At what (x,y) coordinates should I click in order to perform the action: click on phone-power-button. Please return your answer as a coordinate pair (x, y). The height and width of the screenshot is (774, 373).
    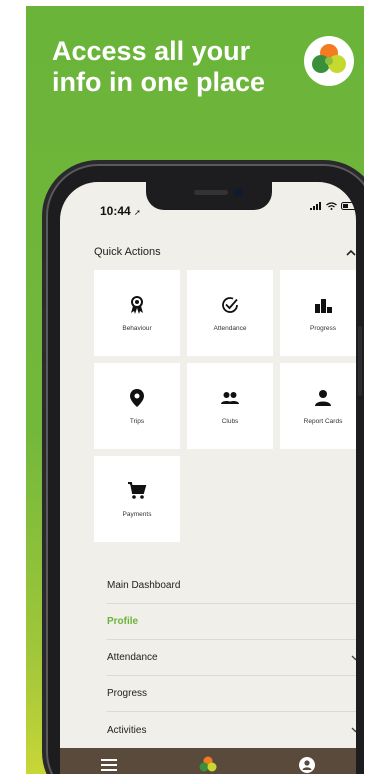
    Looking at the image, I should click on (360, 361).